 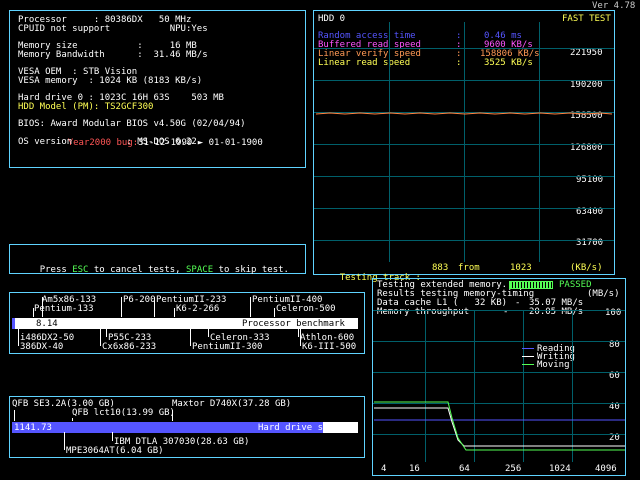 I want to click on writing-curve, so click(x=499, y=427).